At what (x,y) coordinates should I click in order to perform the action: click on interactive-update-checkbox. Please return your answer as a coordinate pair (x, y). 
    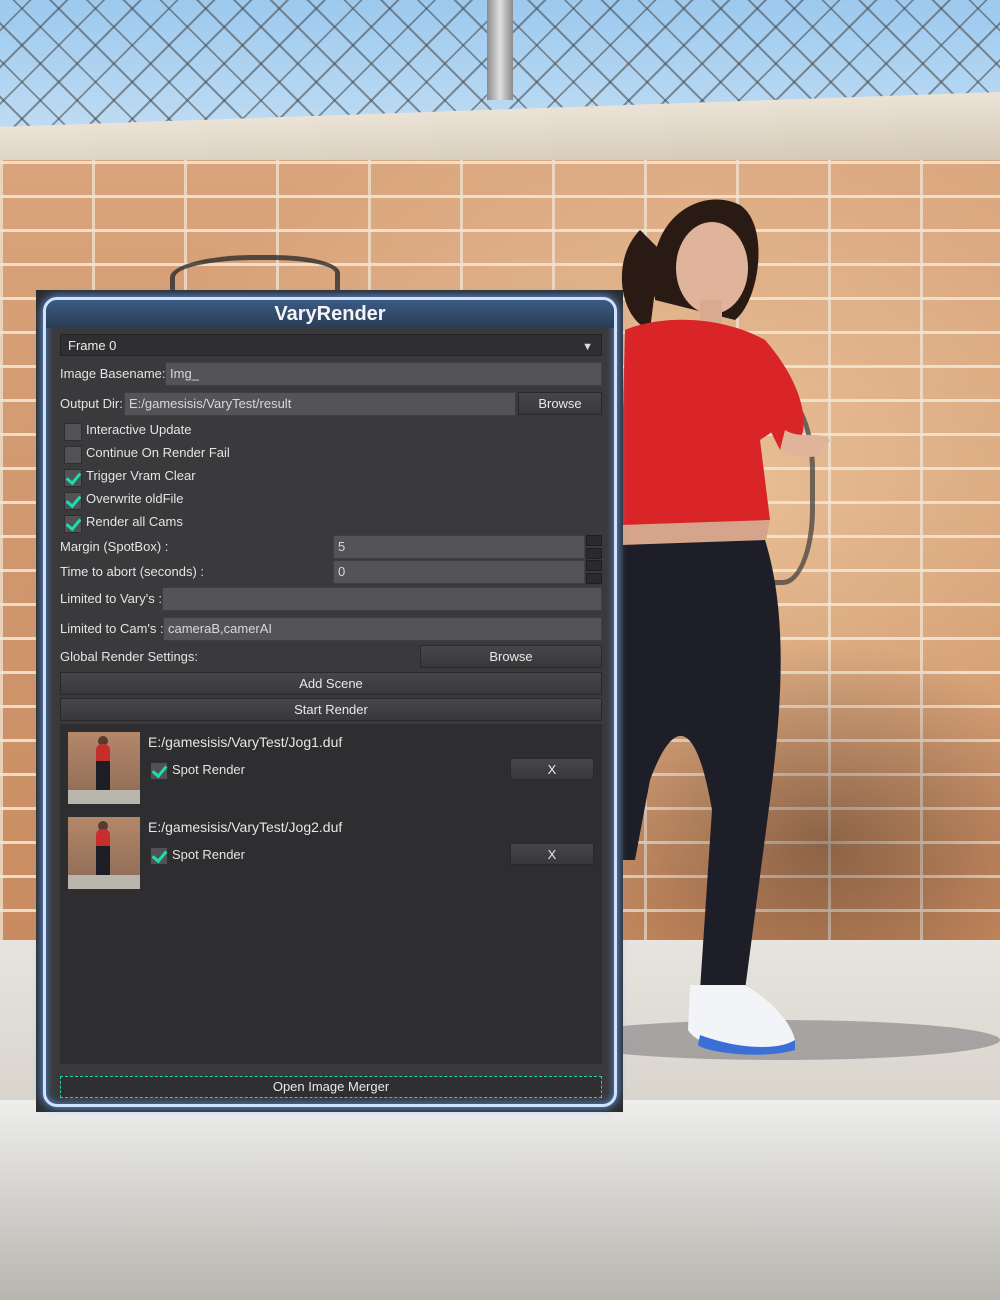
    Looking at the image, I should click on (73, 432).